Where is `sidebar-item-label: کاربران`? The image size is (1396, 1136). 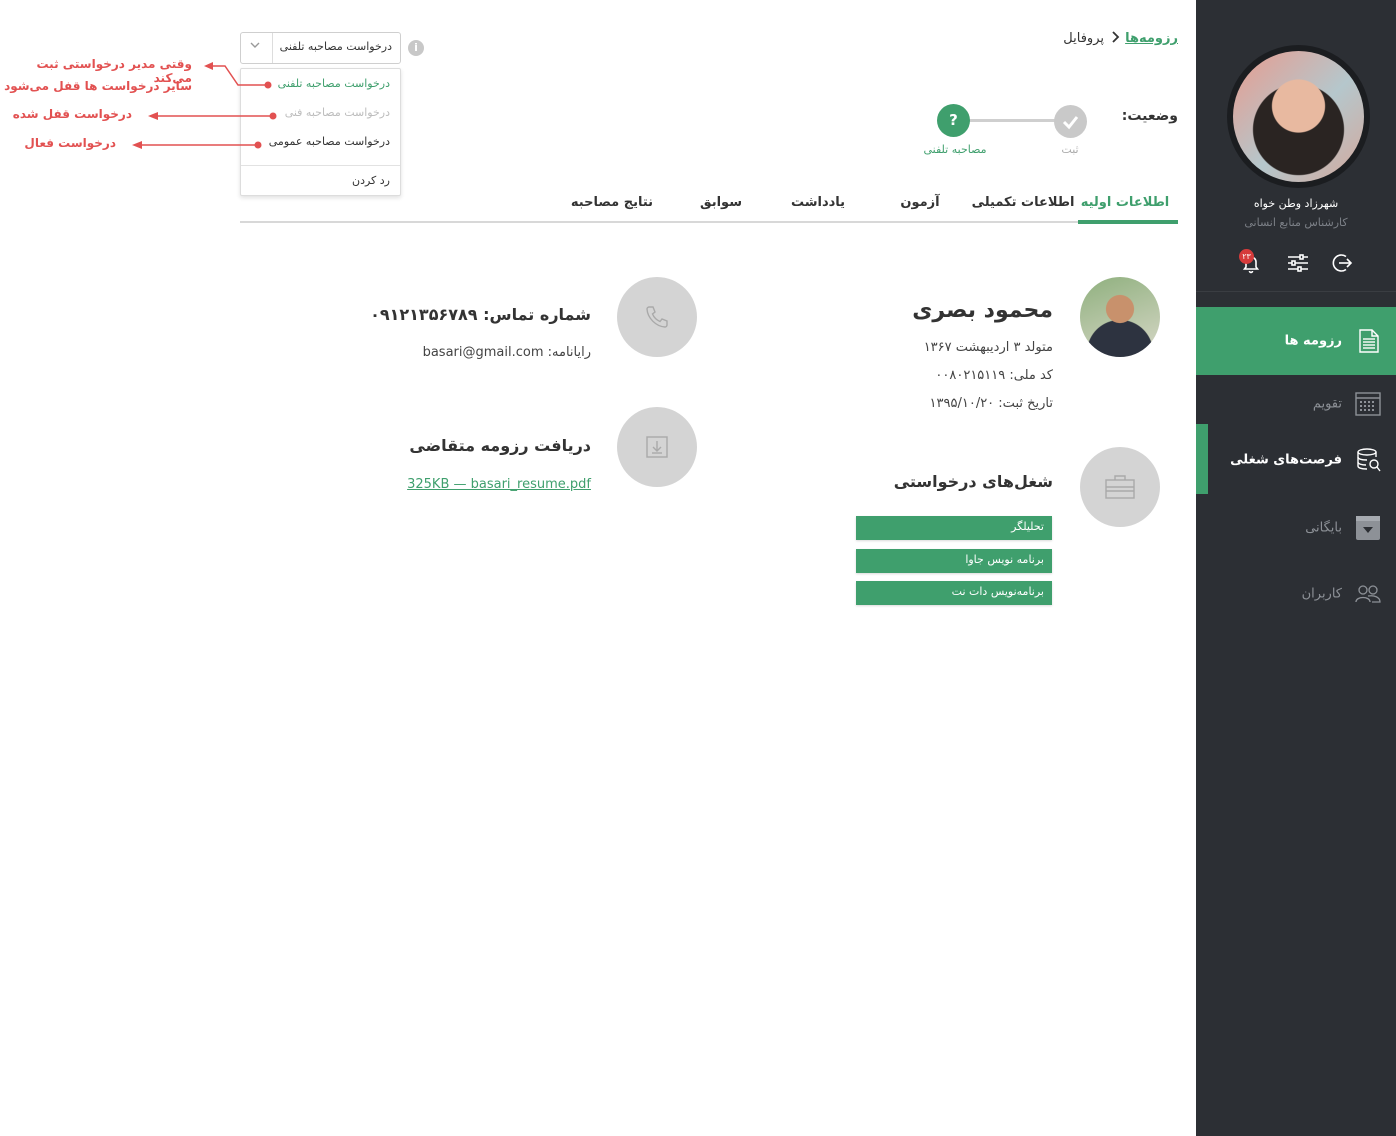 sidebar-item-label: کاربران is located at coordinates (1321, 594).